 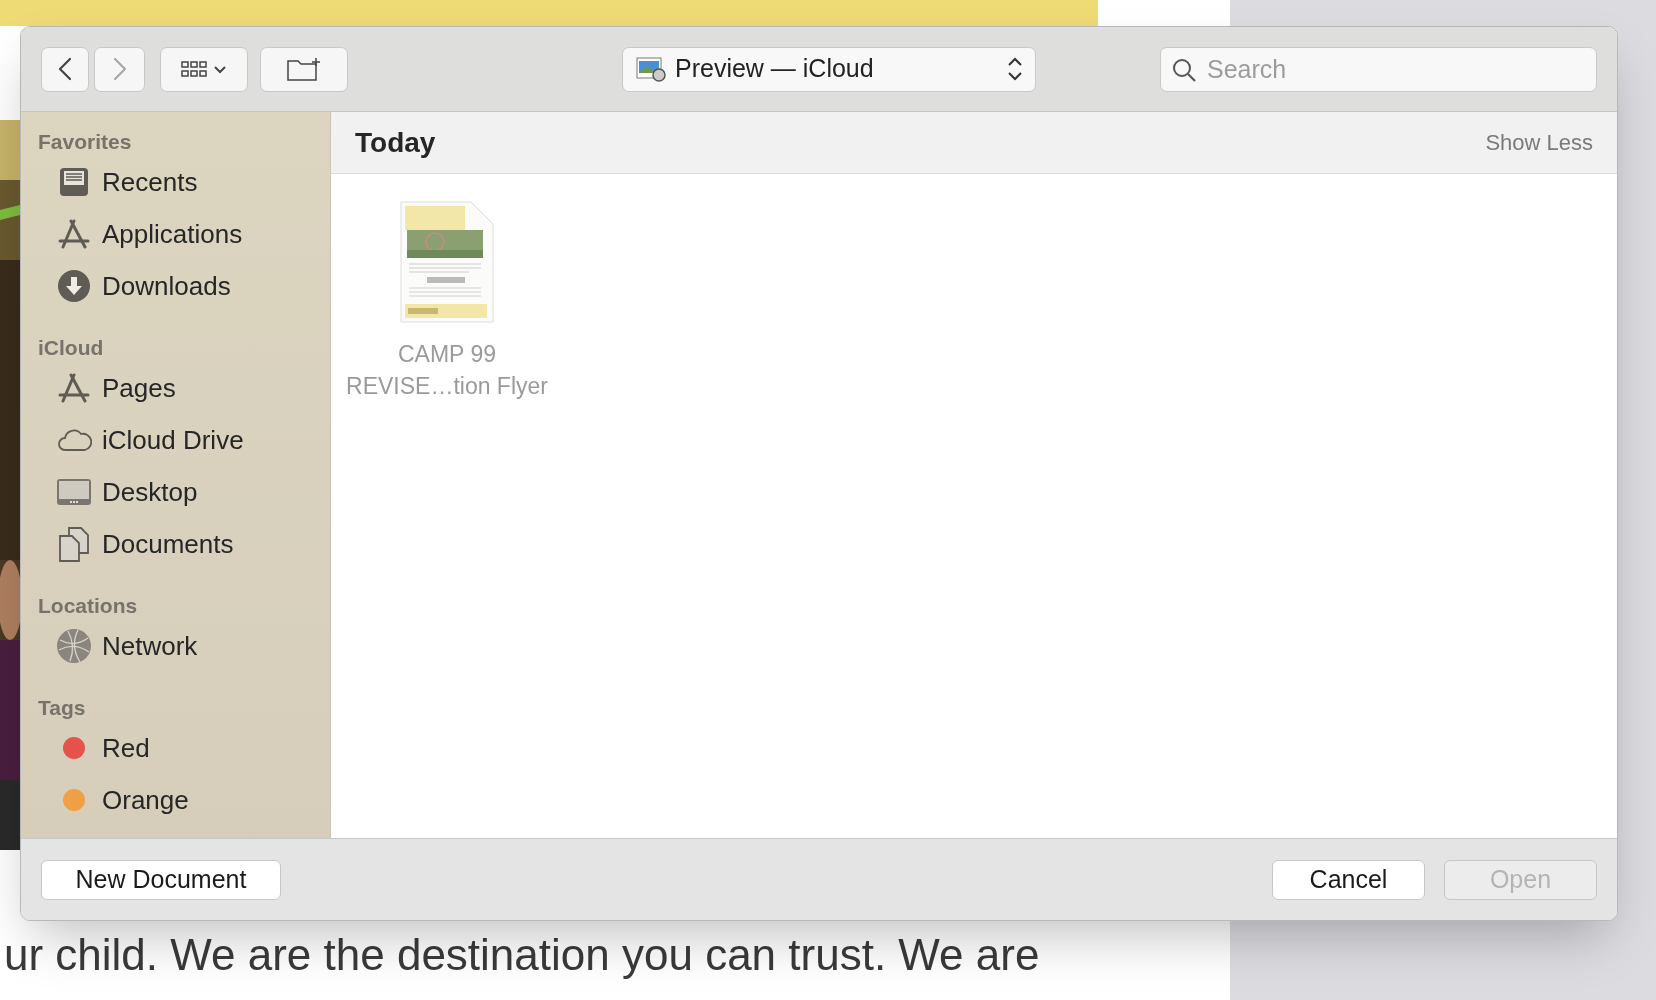 What do you see at coordinates (175, 234) in the screenshot?
I see `sidebar-item: Applications` at bounding box center [175, 234].